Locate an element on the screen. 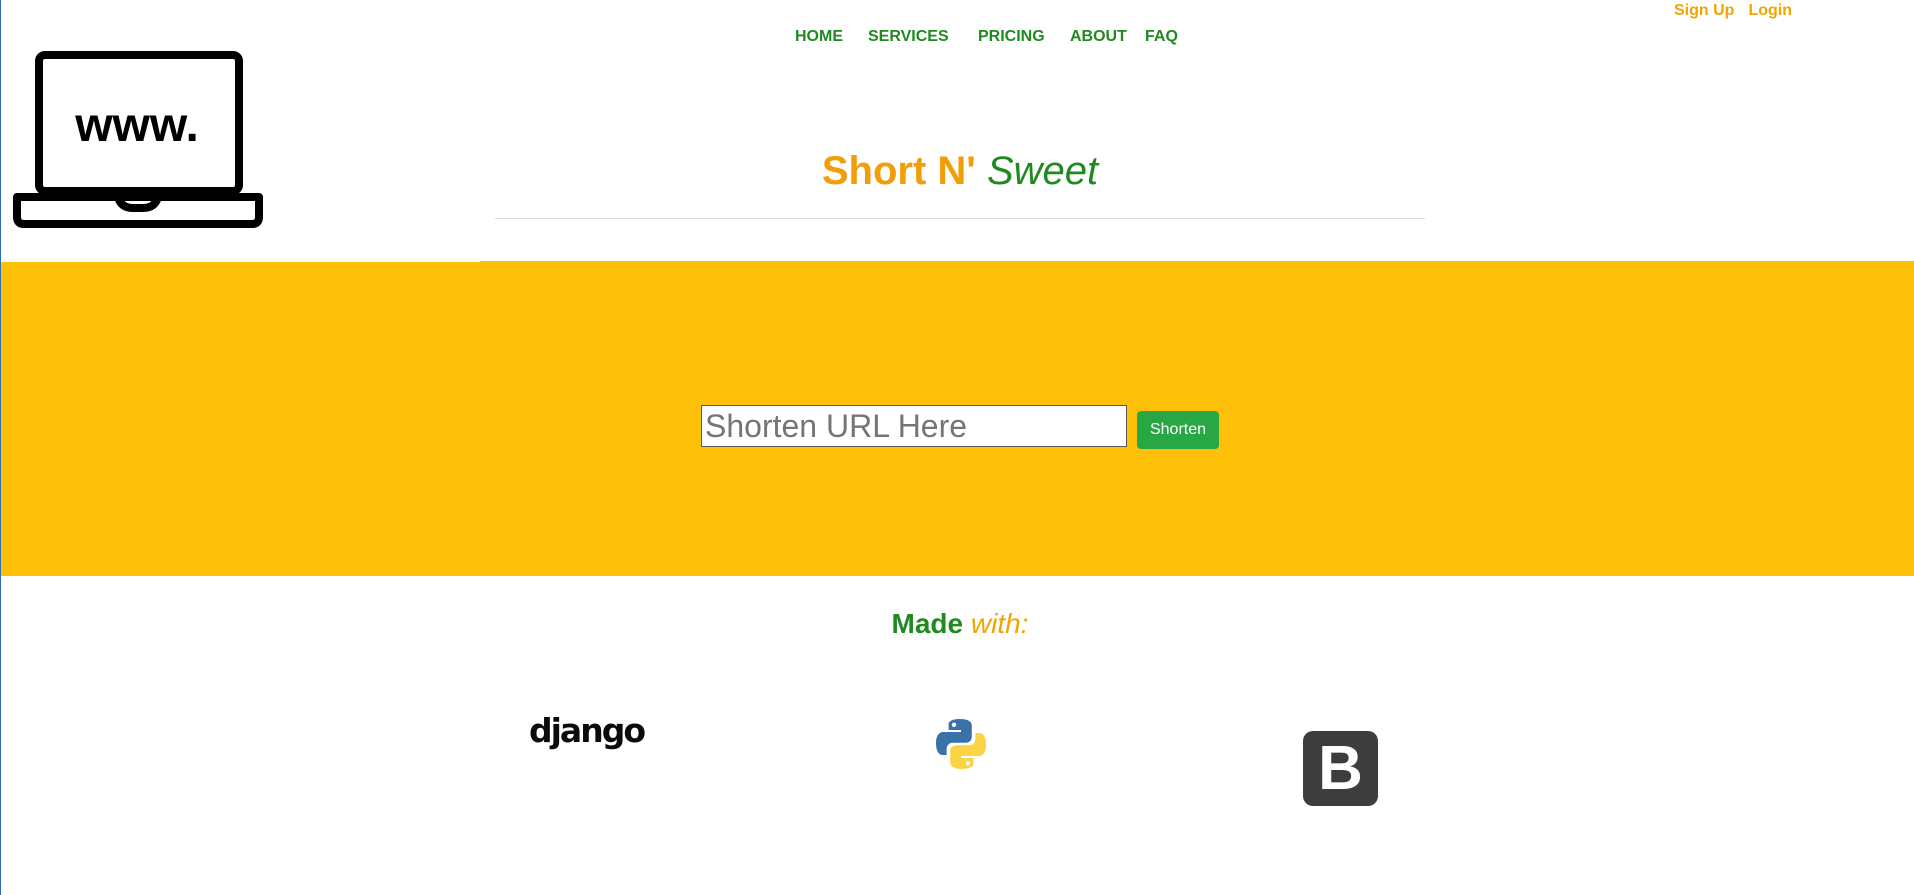 Image resolution: width=1914 pixels, height=895 pixels. login-link: Login is located at coordinates (1770, 11).